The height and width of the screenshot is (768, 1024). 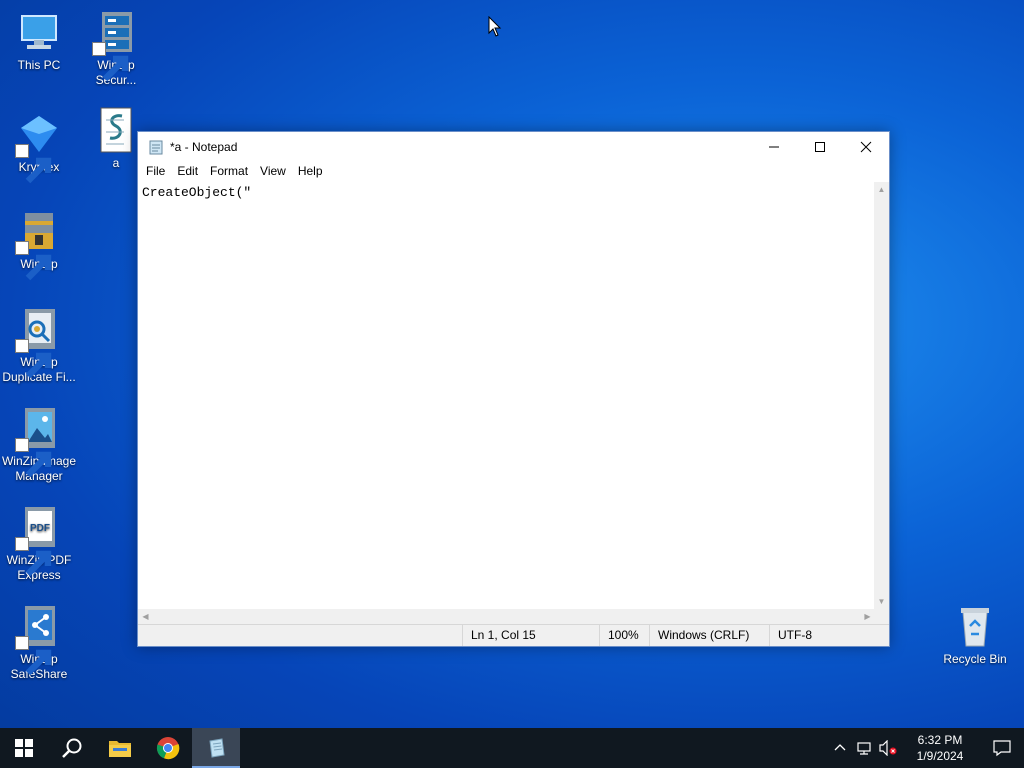 I want to click on status-line-ending: Windows (CRLF), so click(x=709, y=635).